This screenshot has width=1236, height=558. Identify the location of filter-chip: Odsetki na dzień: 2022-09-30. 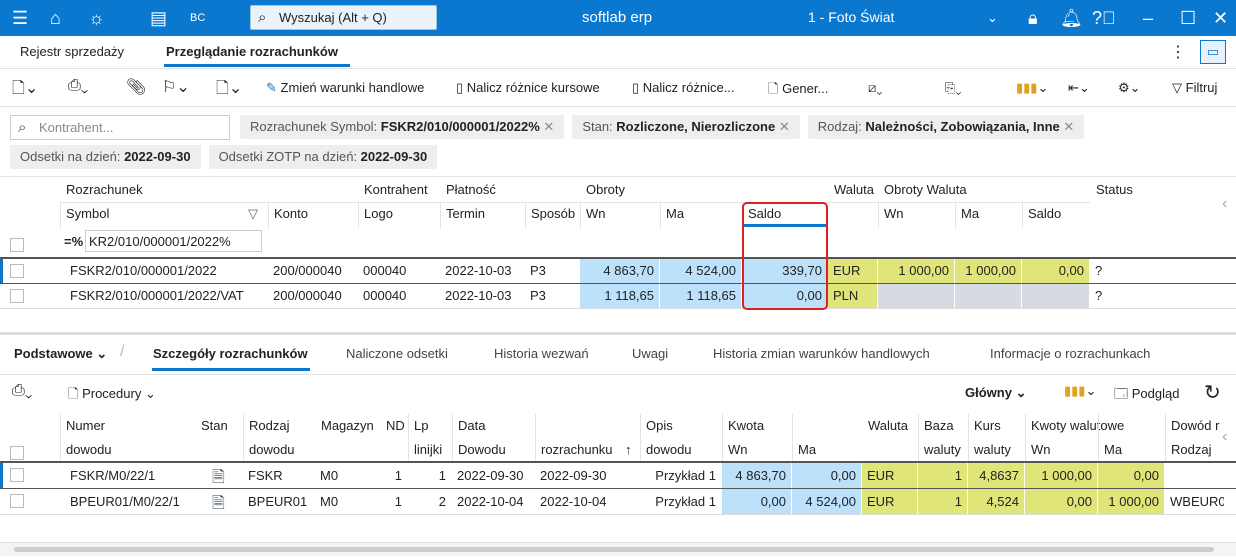
(105, 157).